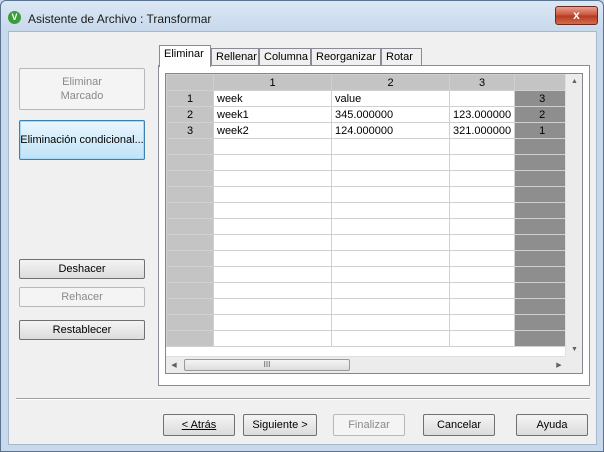  Describe the element at coordinates (576, 15) in the screenshot. I see `close-button: x` at that location.